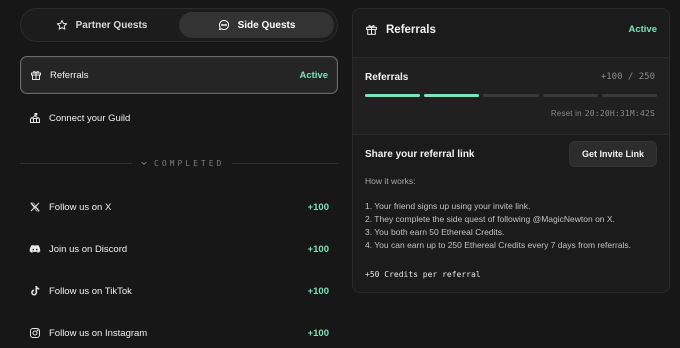  Describe the element at coordinates (179, 291) in the screenshot. I see `quest-item-follow-tiktok: Follow us on TikTok +100` at that location.